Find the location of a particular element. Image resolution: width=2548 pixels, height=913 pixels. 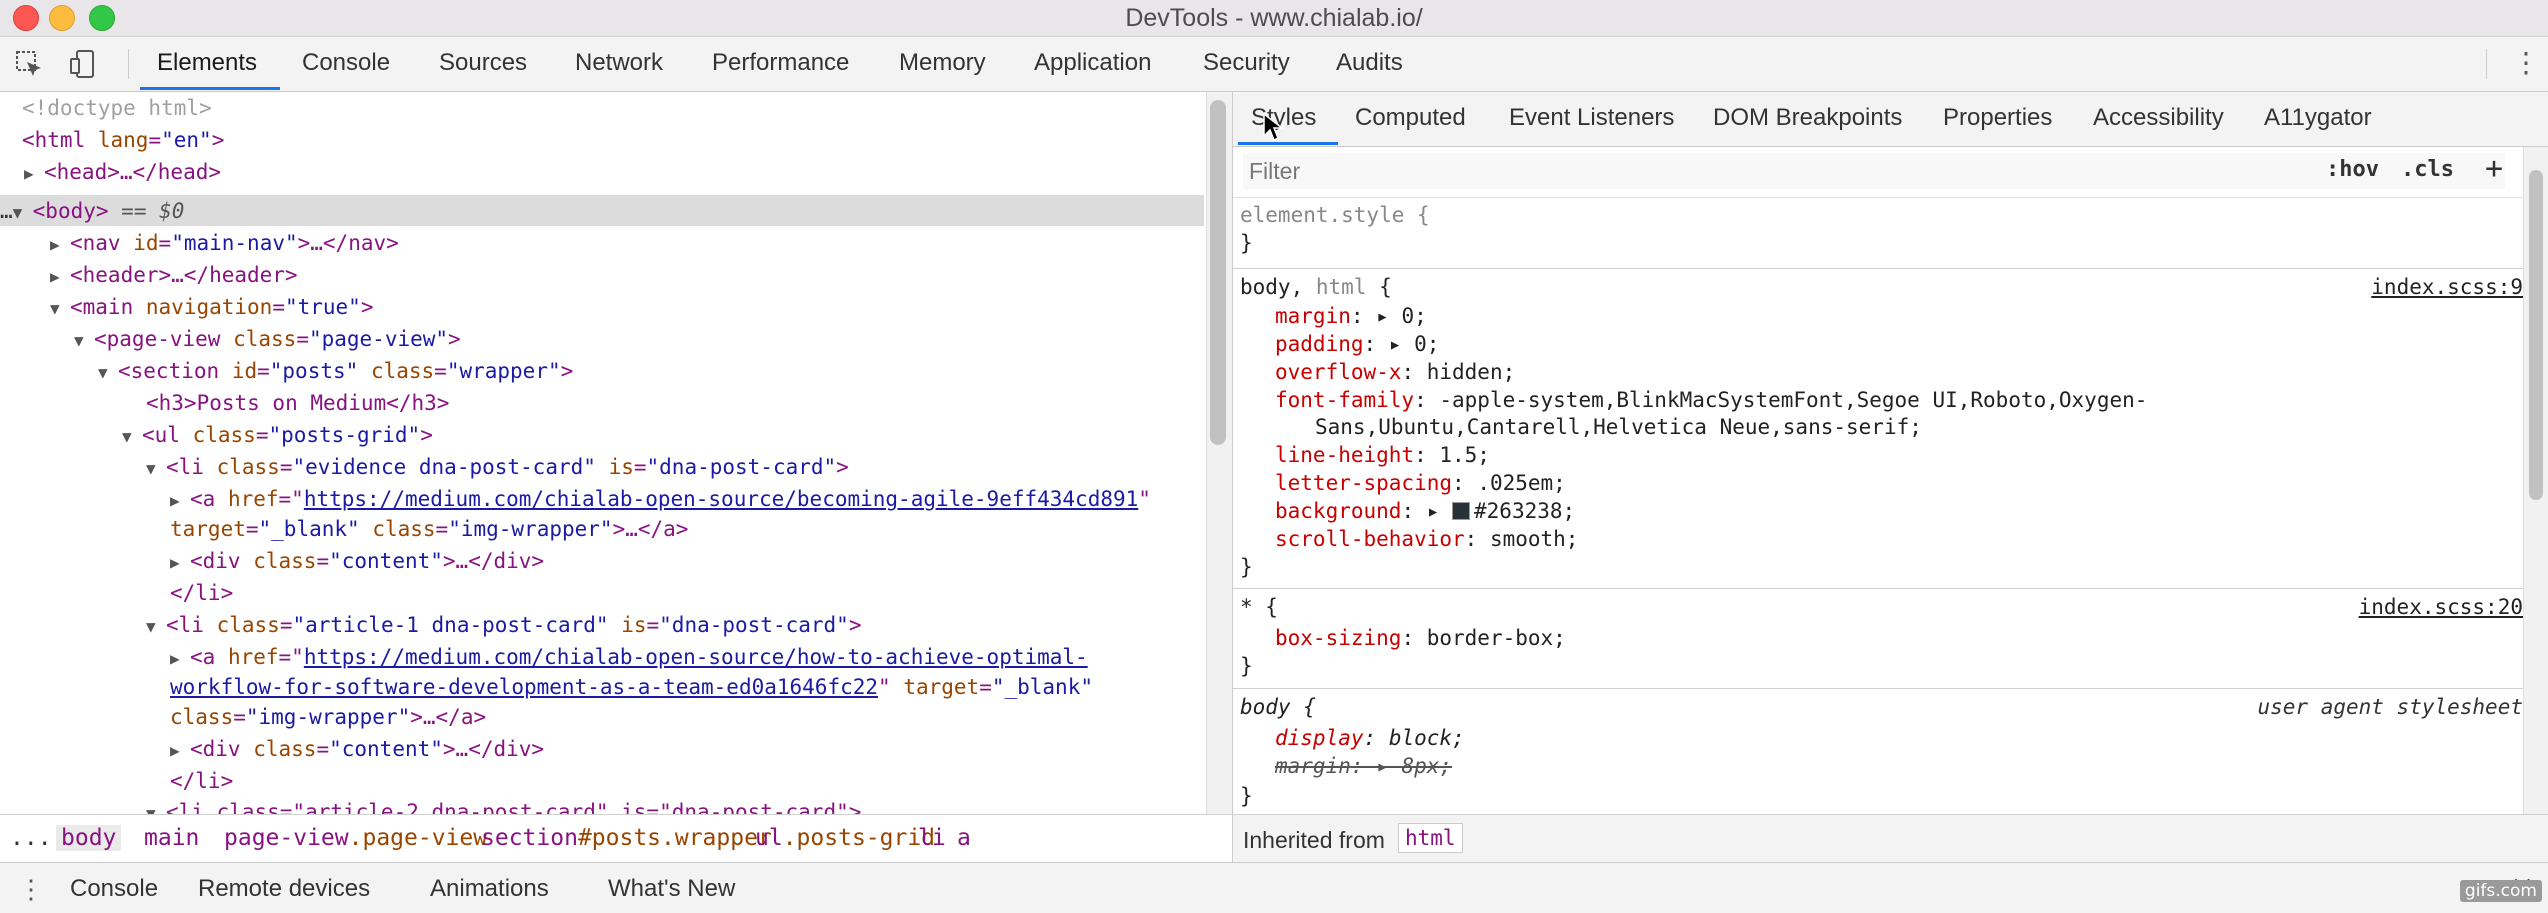

decl-ua-margin-overridden: margin: ▸ 8px; is located at coordinates (1364, 766).